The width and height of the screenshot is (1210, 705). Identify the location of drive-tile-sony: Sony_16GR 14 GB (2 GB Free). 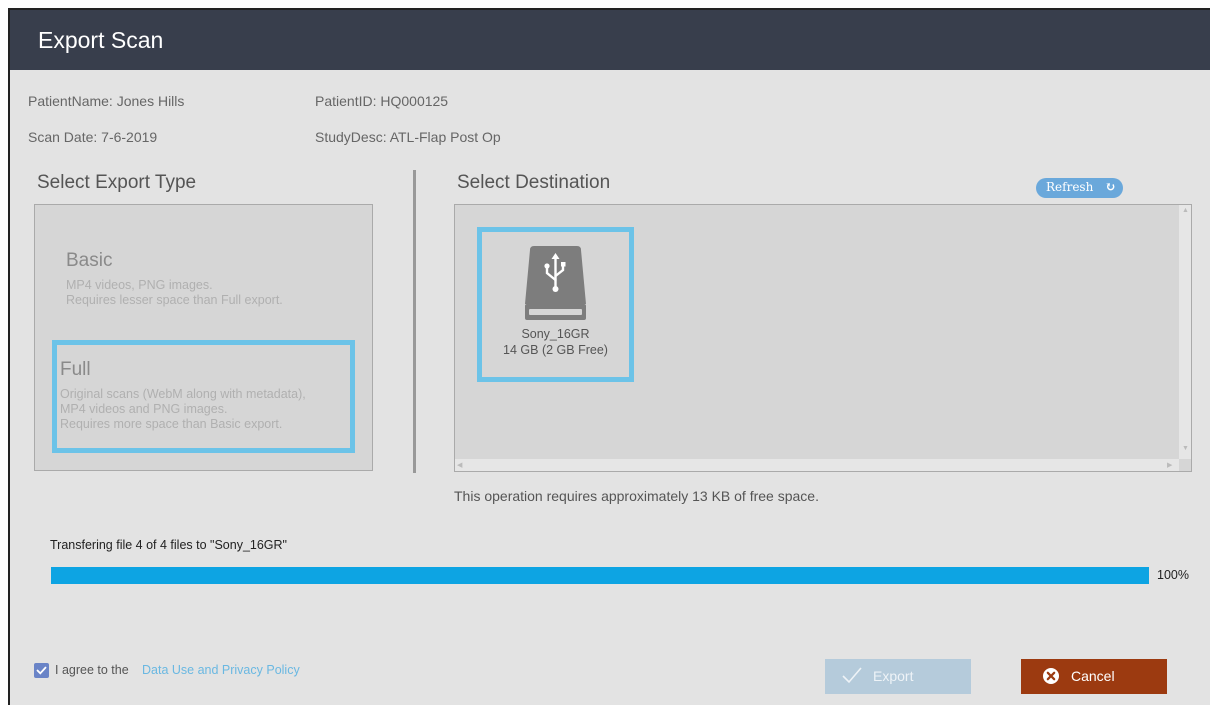
(555, 304).